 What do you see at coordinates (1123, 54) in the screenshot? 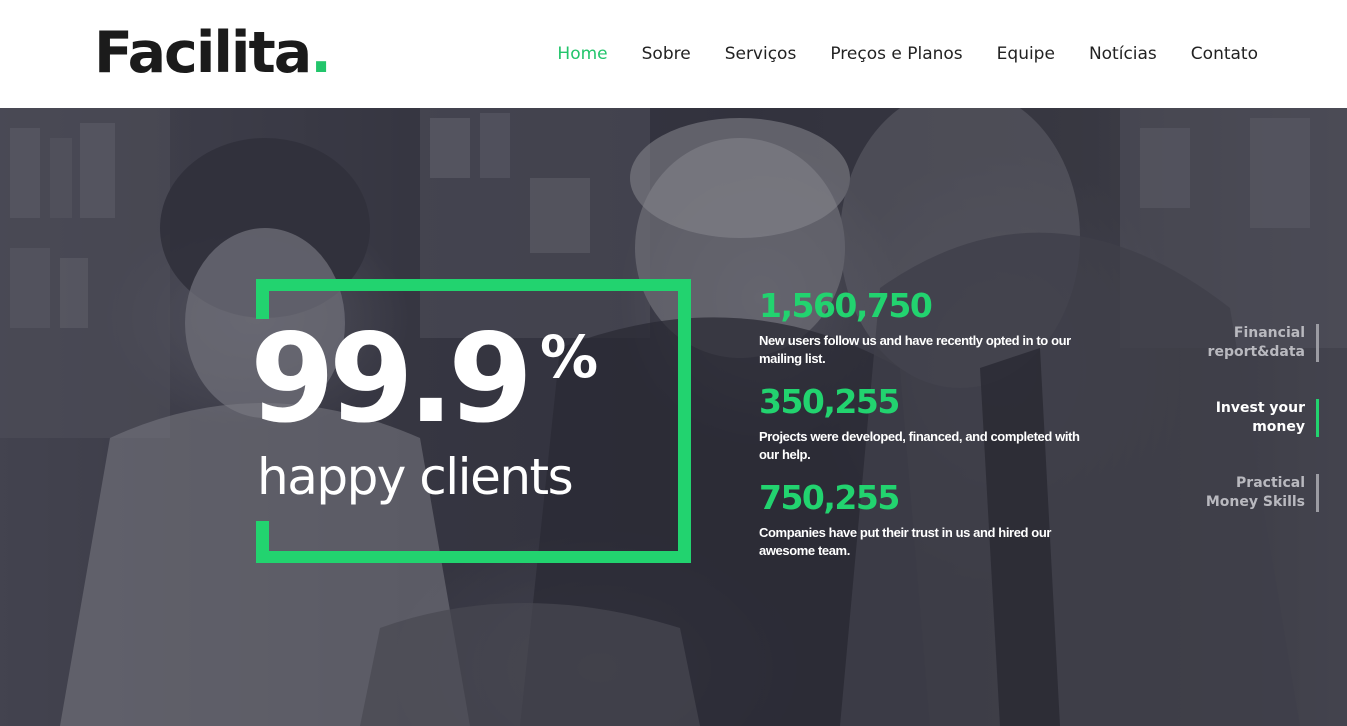
I see `nav-item-noticias: Notícias` at bounding box center [1123, 54].